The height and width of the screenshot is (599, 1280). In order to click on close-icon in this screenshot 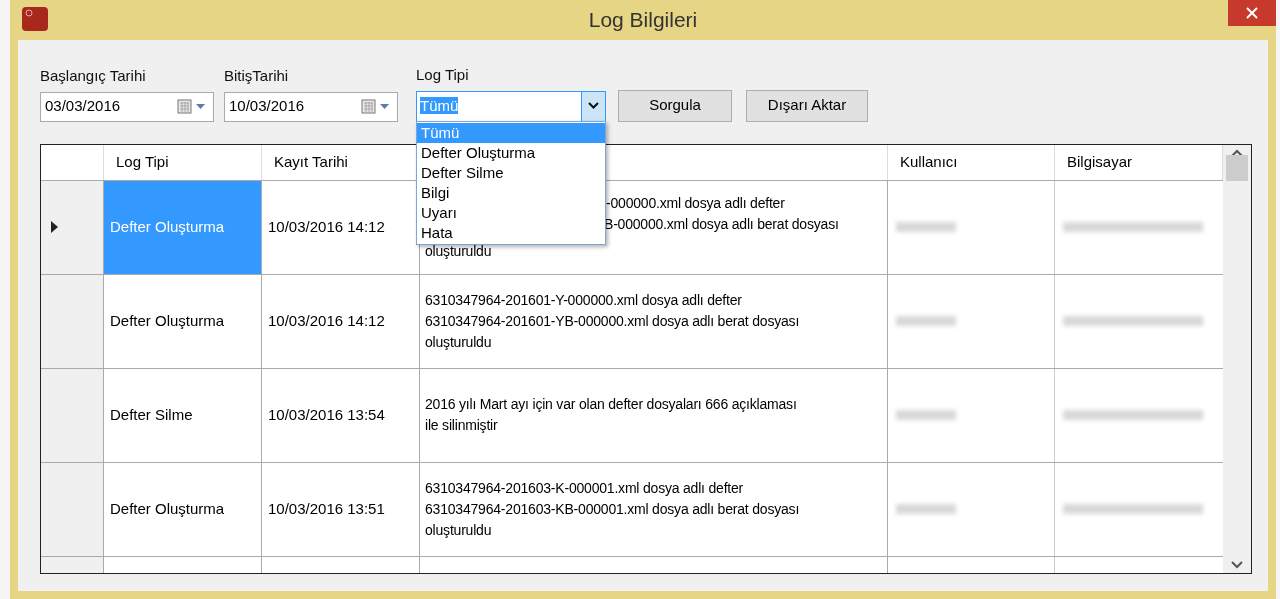, I will do `click(1252, 13)`.